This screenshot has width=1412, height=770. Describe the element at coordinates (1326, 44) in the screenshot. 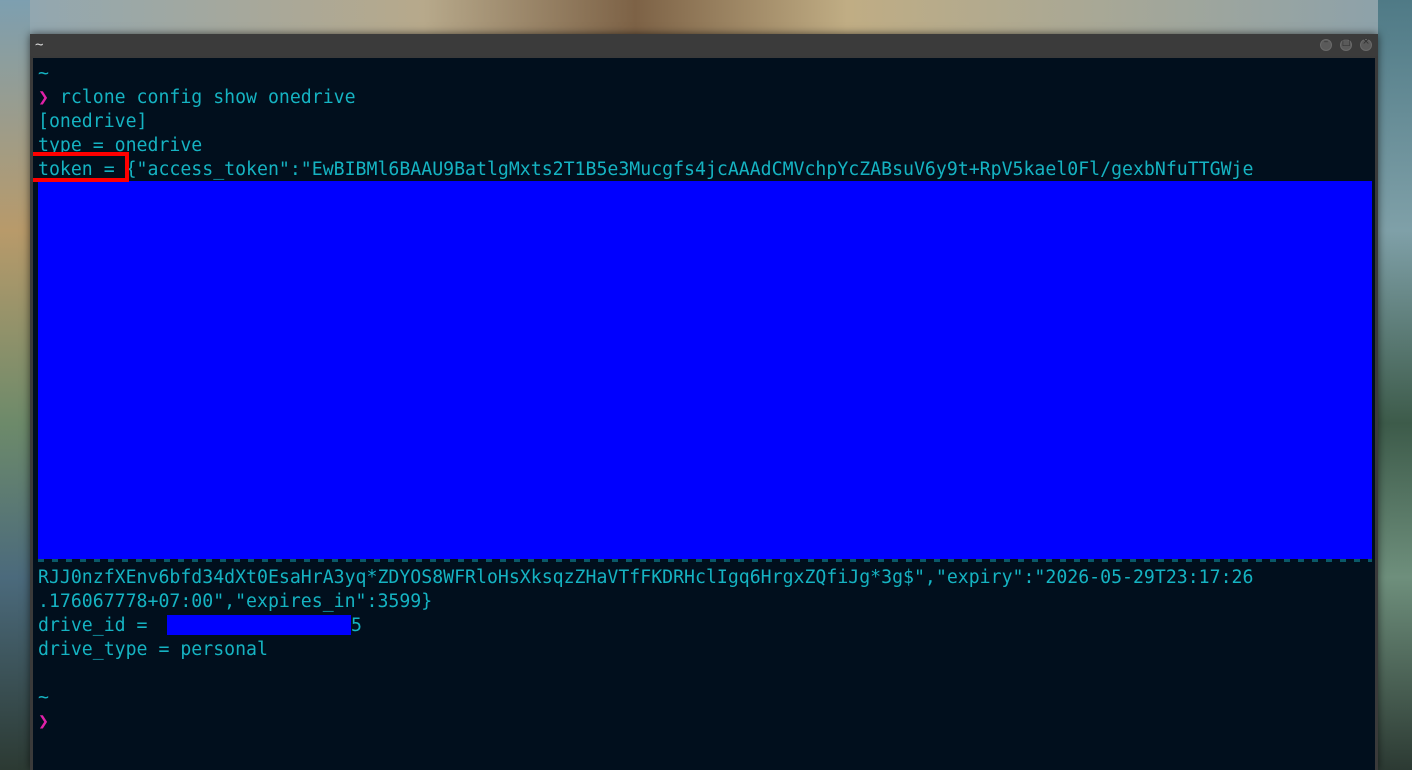

I see `minimize-button` at that location.